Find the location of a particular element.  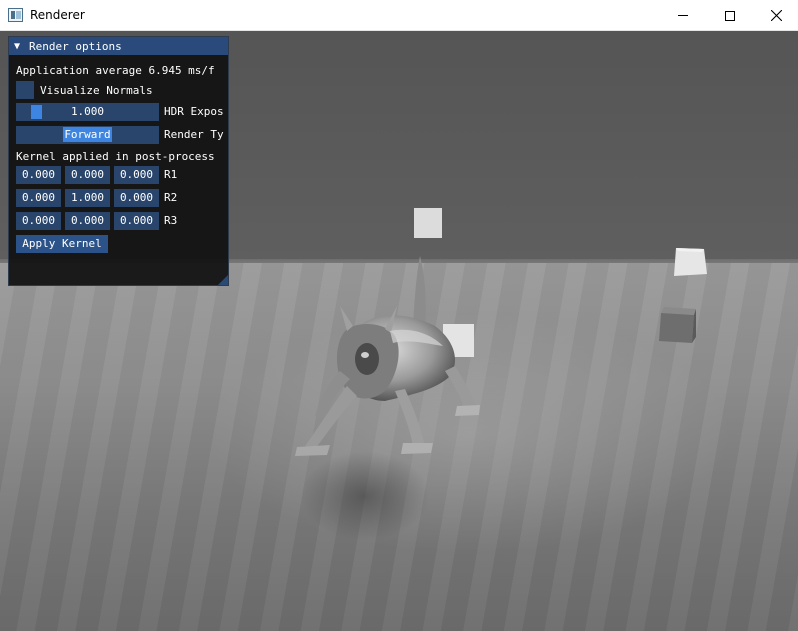

kernel-r2-c3: 0.000 is located at coordinates (136, 198).